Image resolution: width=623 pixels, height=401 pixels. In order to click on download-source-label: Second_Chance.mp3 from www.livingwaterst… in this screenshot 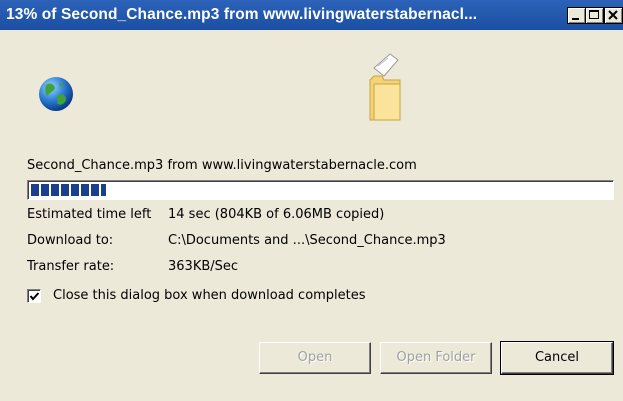, I will do `click(222, 165)`.